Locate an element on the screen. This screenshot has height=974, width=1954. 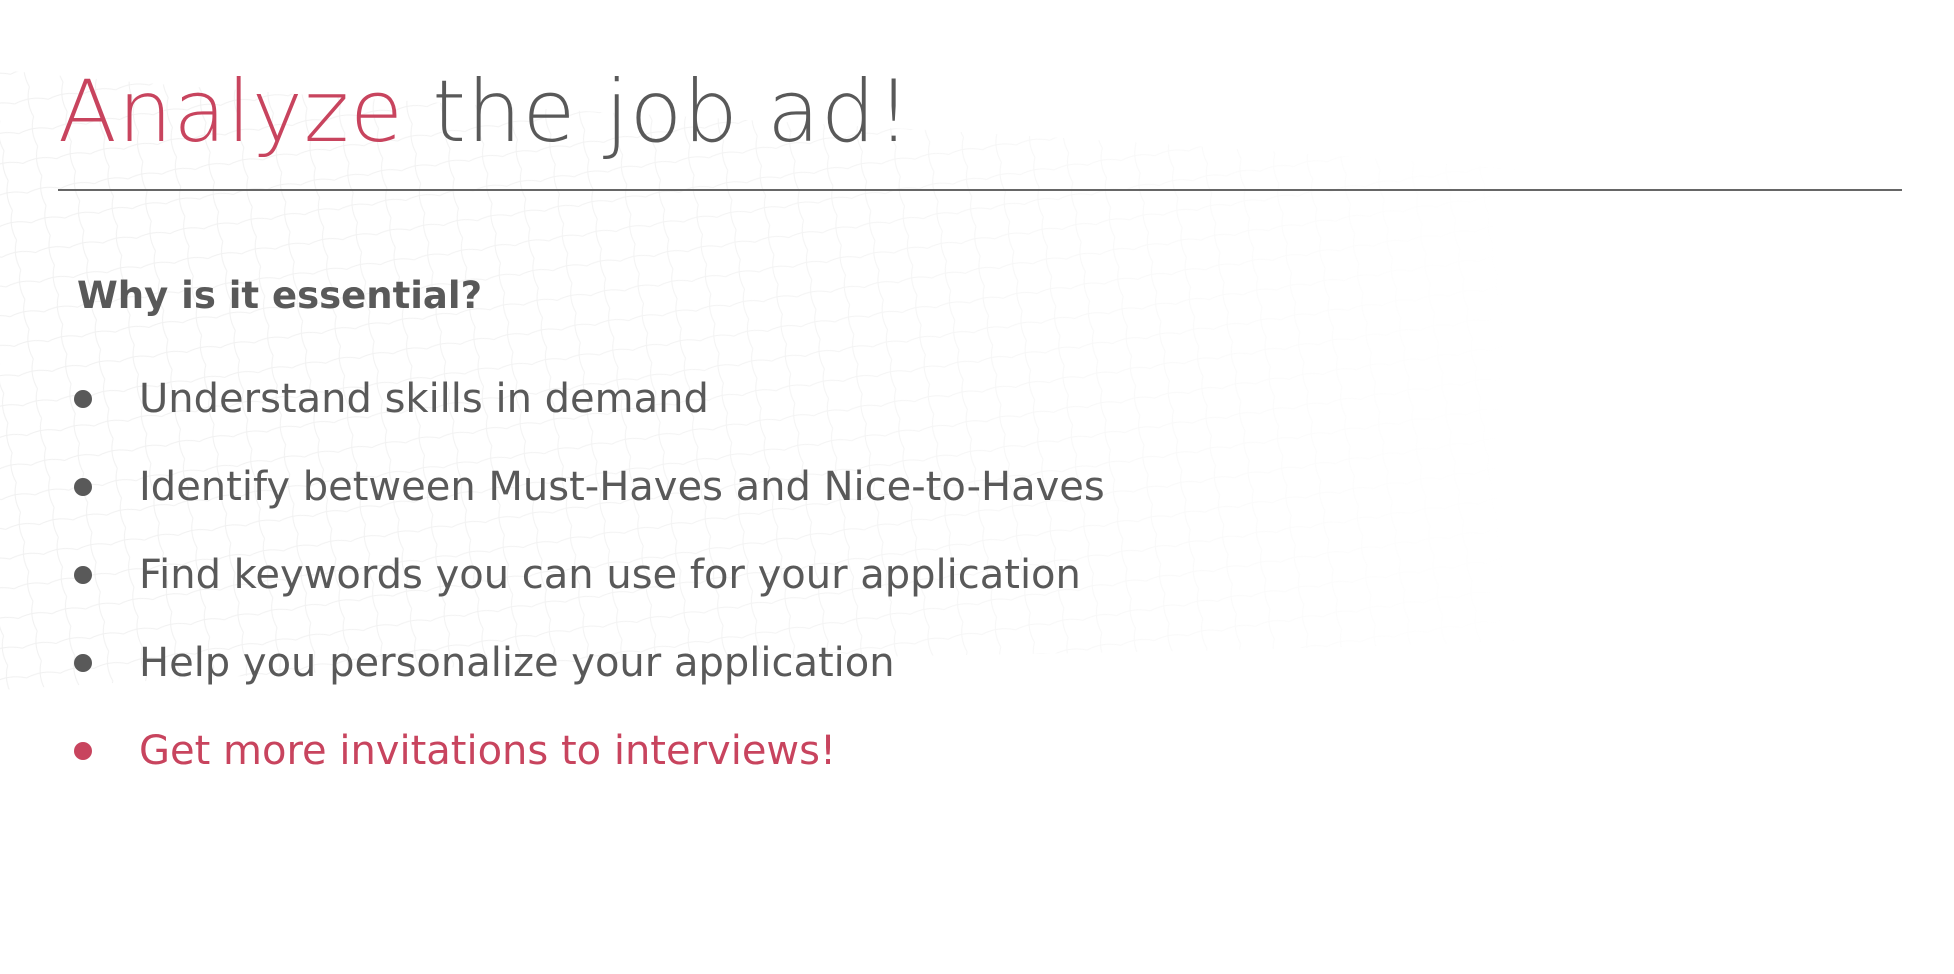
bullet-item-highlight: Get more invitations to interviews! is located at coordinates (587, 751).